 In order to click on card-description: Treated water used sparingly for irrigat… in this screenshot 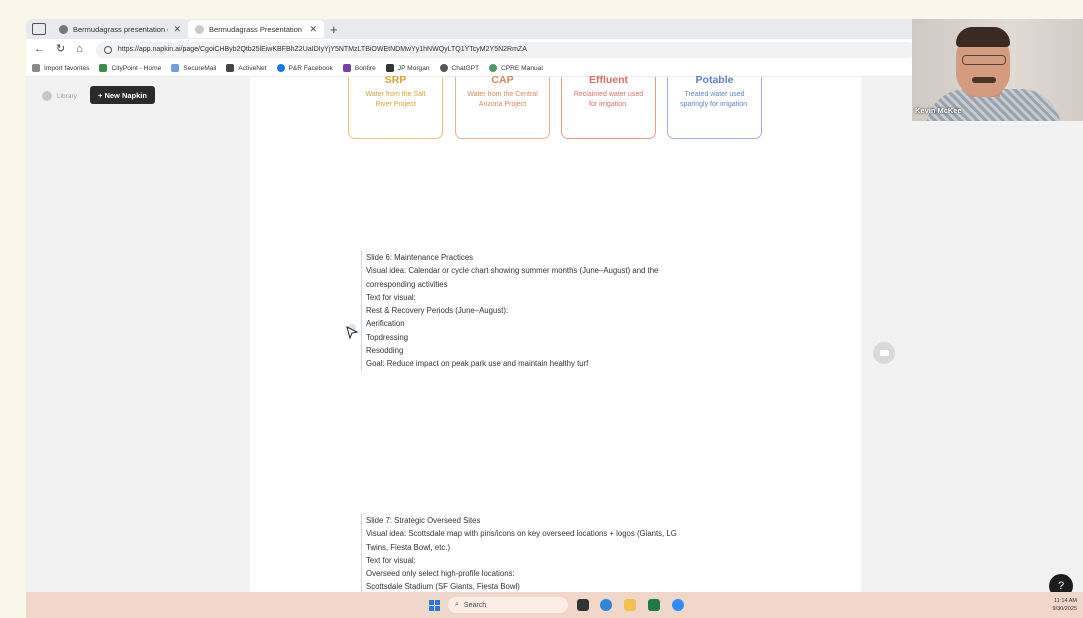, I will do `click(714, 99)`.